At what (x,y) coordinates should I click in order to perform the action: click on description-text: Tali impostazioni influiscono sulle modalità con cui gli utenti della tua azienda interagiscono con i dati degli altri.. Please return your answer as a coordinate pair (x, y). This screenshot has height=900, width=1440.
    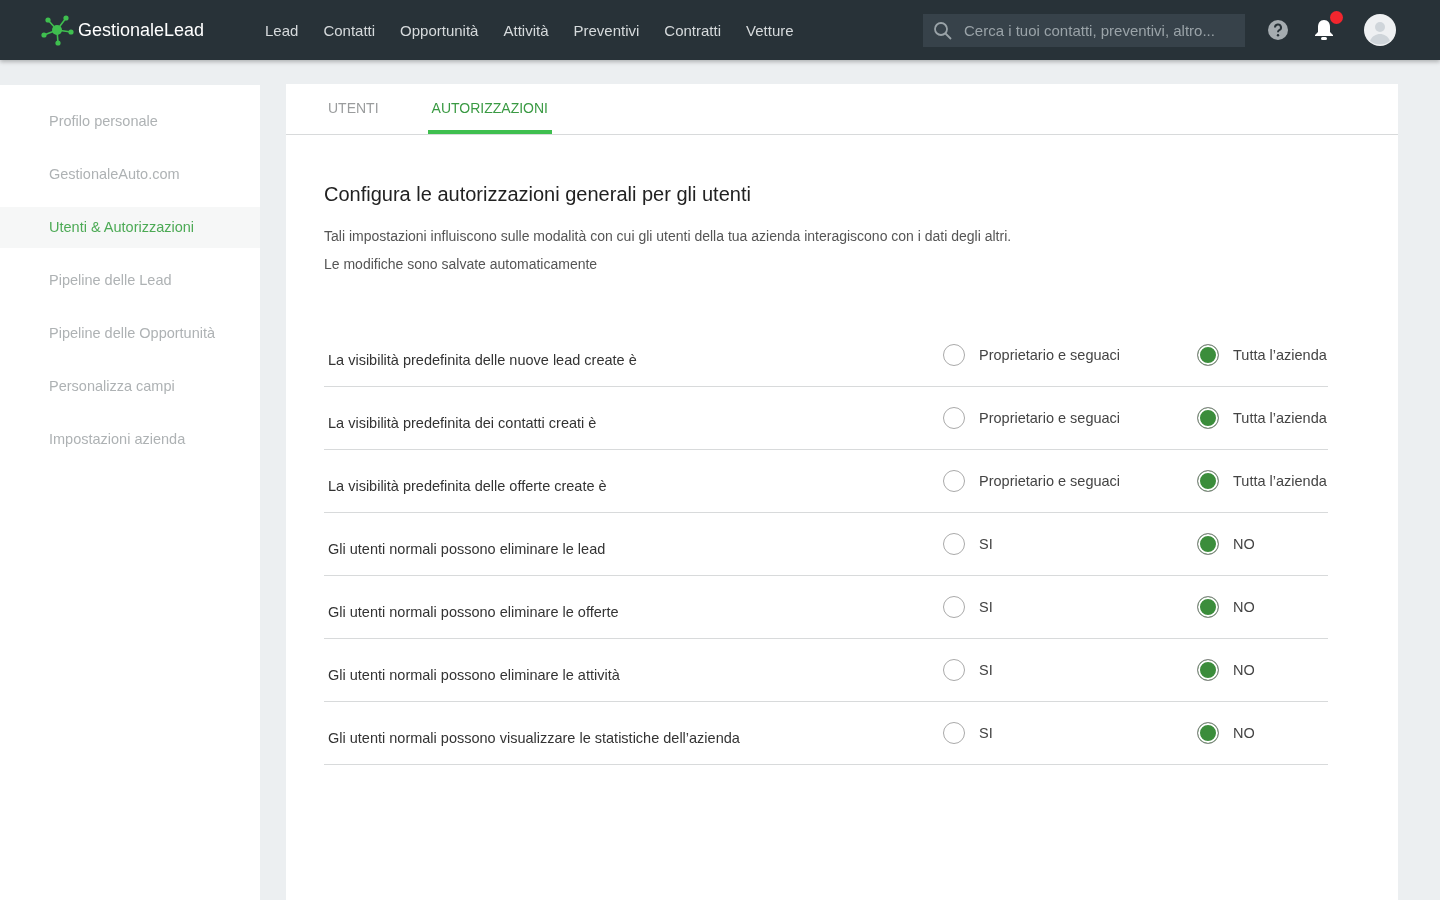
    Looking at the image, I should click on (668, 236).